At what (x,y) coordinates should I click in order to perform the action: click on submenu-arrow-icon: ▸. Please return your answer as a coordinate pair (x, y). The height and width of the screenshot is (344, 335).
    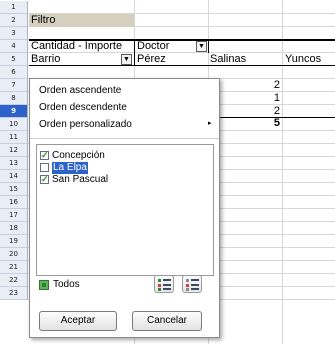
    Looking at the image, I should click on (210, 123).